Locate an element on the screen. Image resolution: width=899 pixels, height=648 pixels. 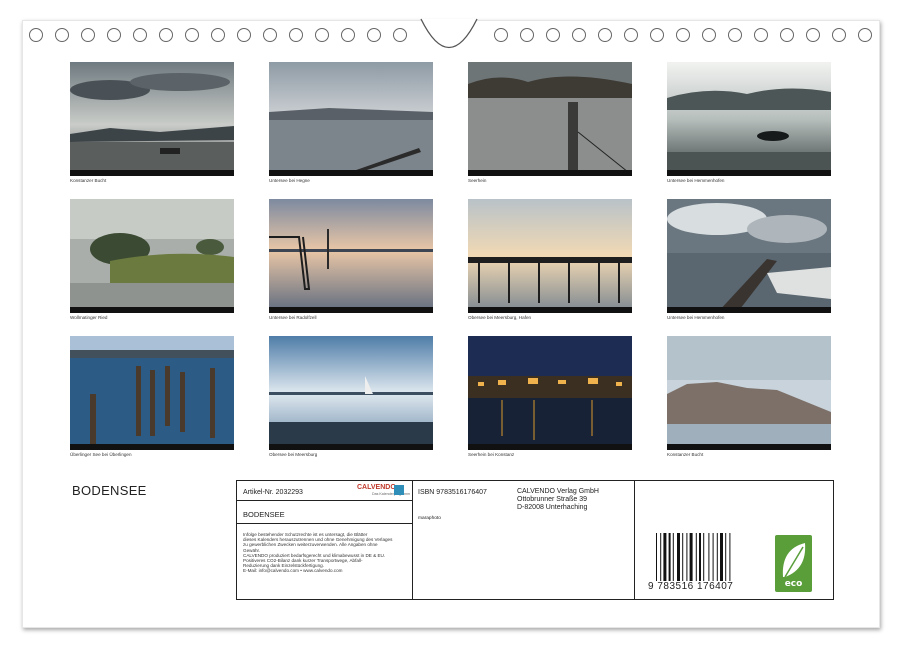
photo-seerhein is located at coordinates (550, 119).